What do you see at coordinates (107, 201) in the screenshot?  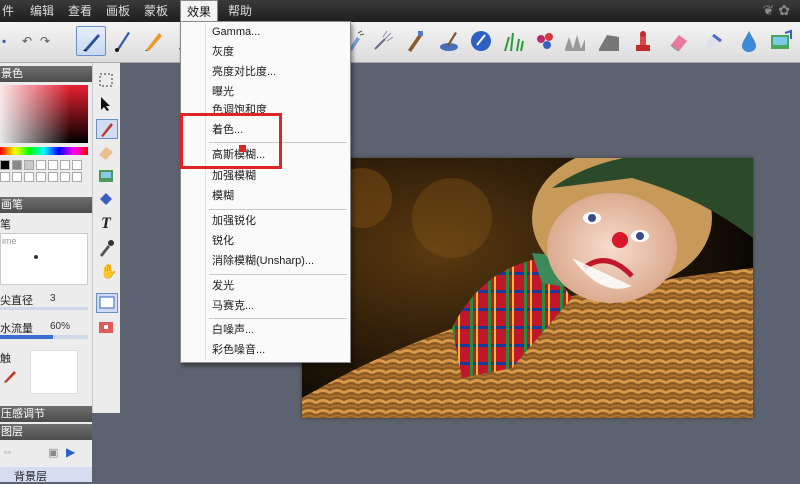 I see `fill-bucket-icon` at bounding box center [107, 201].